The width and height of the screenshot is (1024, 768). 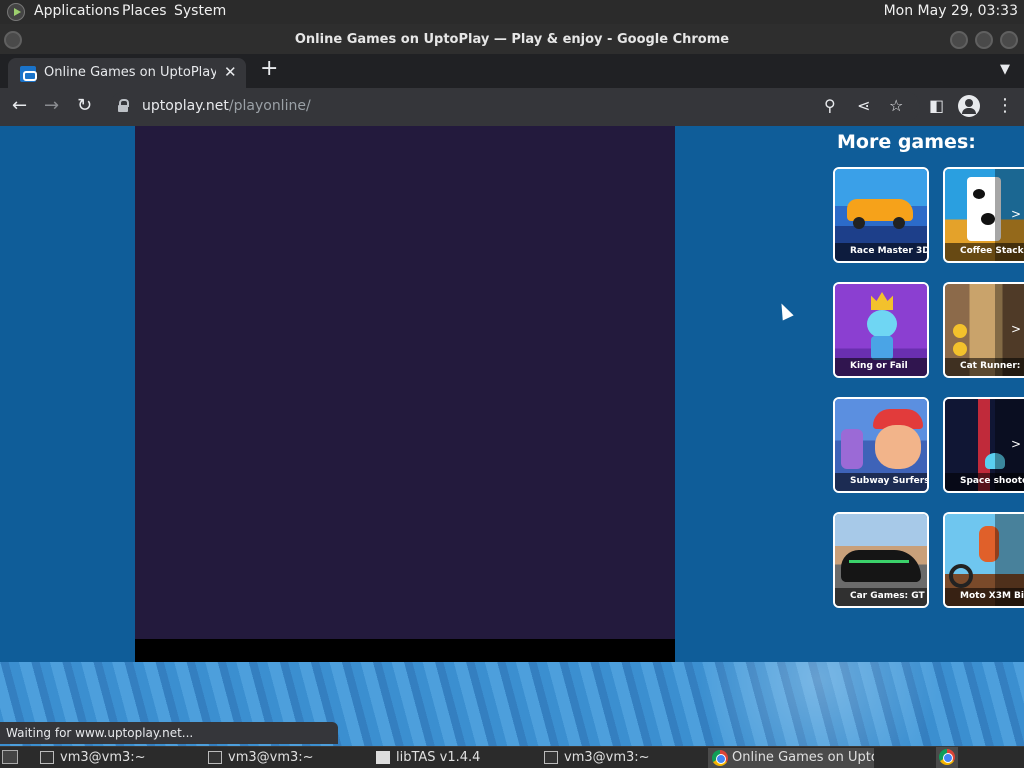 I want to click on system-menu: System, so click(x=200, y=11).